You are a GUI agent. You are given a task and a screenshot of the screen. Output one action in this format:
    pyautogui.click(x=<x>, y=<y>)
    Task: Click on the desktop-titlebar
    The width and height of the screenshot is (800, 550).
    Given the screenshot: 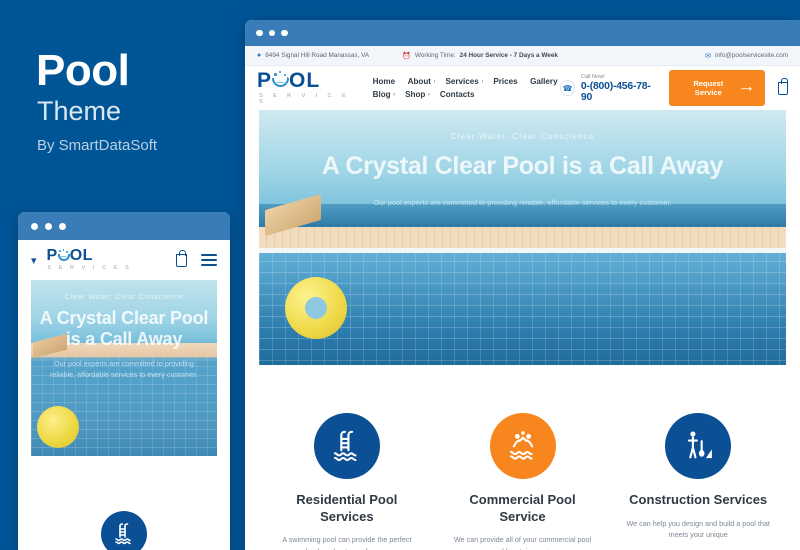 What is the action you would take?
    pyautogui.click(x=522, y=33)
    